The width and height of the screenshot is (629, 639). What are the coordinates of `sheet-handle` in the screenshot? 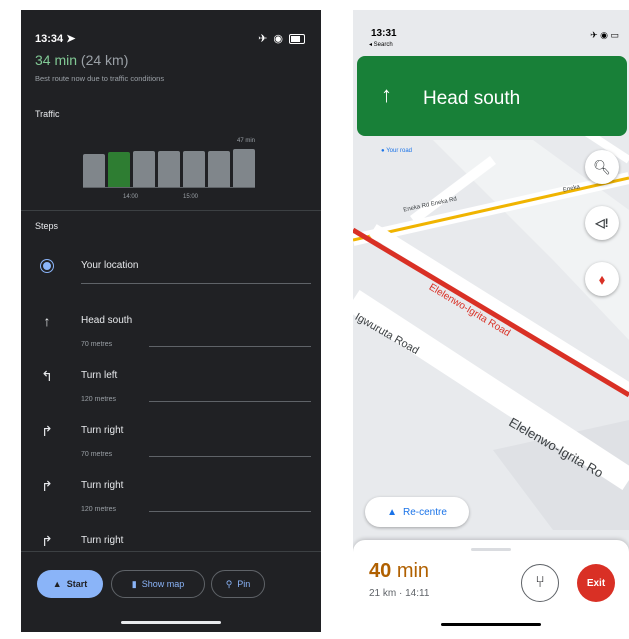 It's located at (491, 549).